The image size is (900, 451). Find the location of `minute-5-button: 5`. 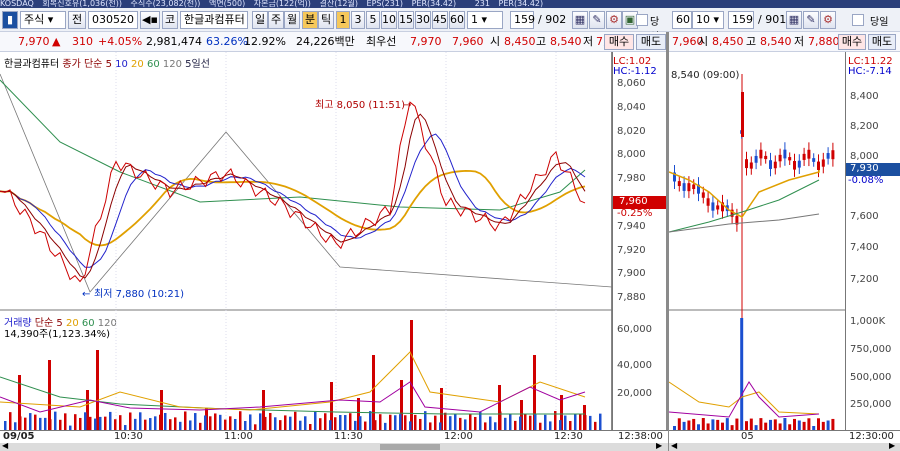

minute-5-button: 5 is located at coordinates (373, 20).